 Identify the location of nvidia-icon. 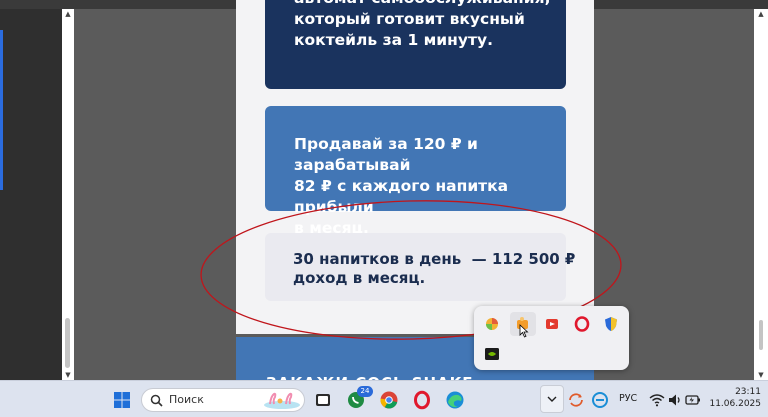
(492, 354).